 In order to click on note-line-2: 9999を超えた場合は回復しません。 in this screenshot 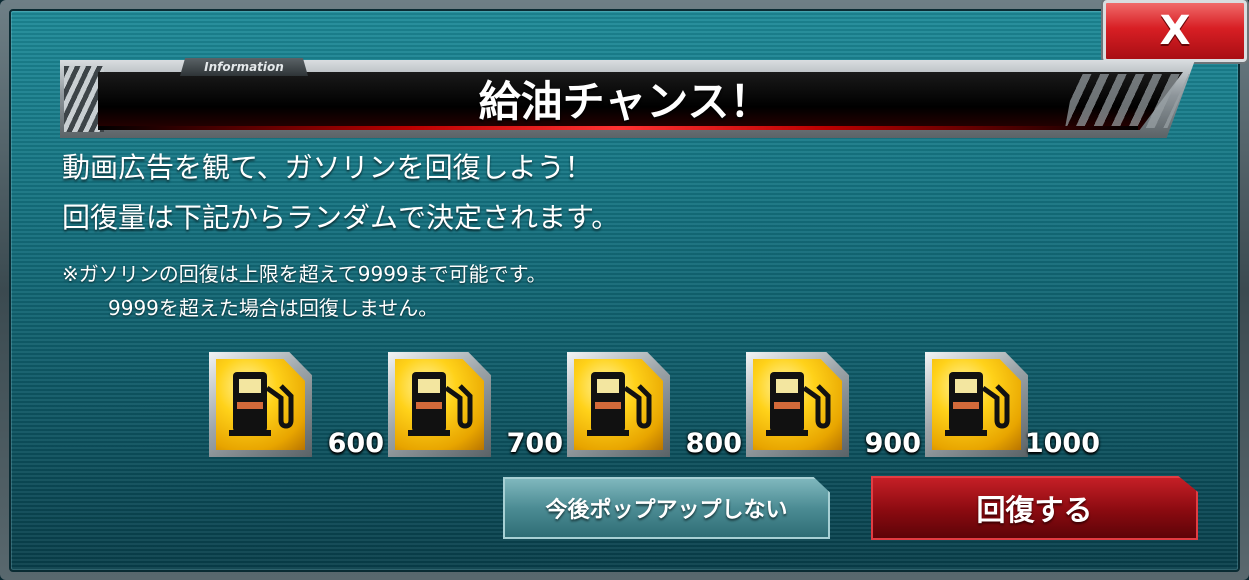, I will do `click(273, 308)`.